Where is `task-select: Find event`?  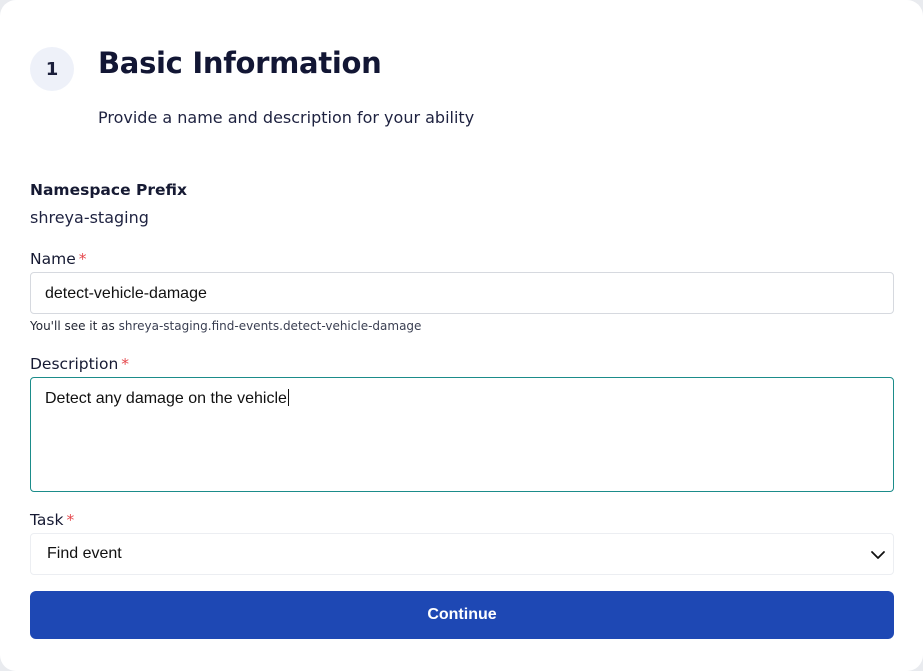 task-select: Find event is located at coordinates (462, 554).